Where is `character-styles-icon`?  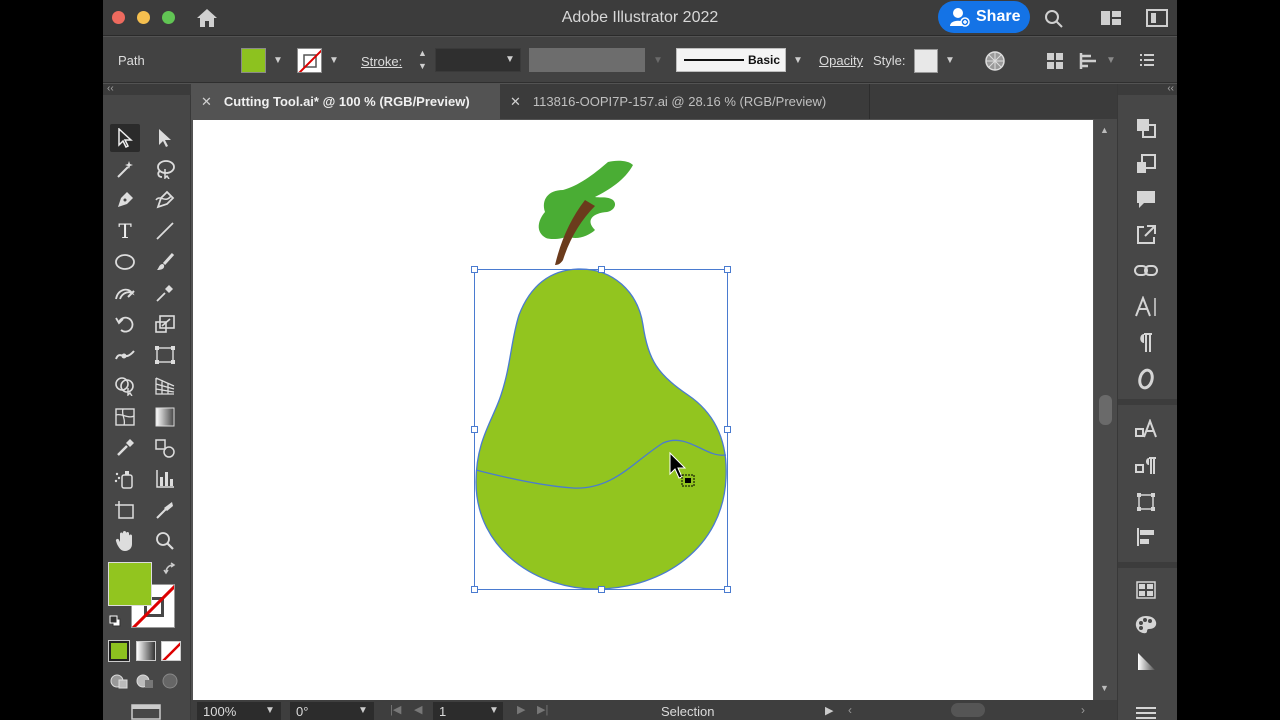
character-styles-icon is located at coordinates (1146, 430).